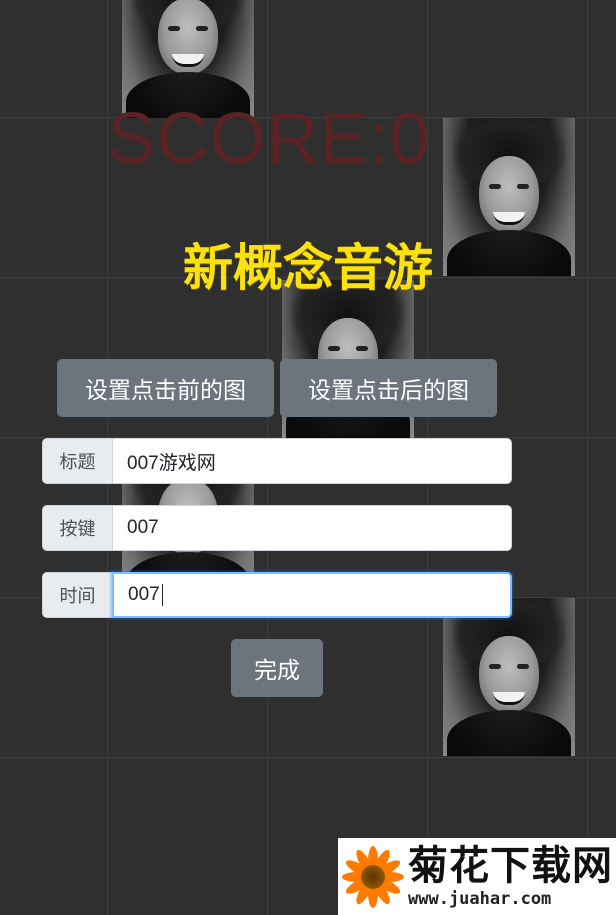 This screenshot has width=616, height=915. I want to click on time-input-value: 007, so click(144, 594).